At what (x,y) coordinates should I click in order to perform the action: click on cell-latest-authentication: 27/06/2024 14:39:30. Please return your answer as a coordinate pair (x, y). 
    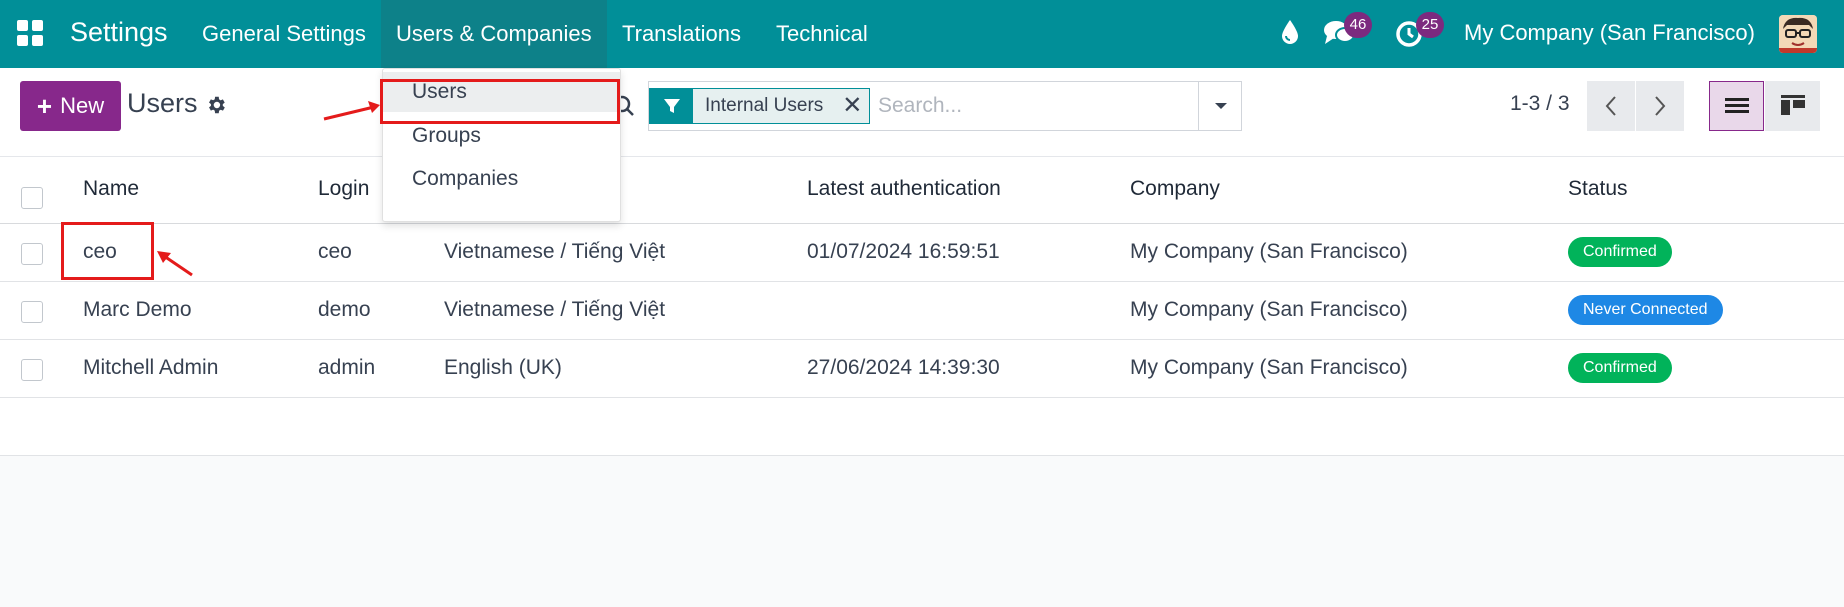
    Looking at the image, I should click on (903, 367).